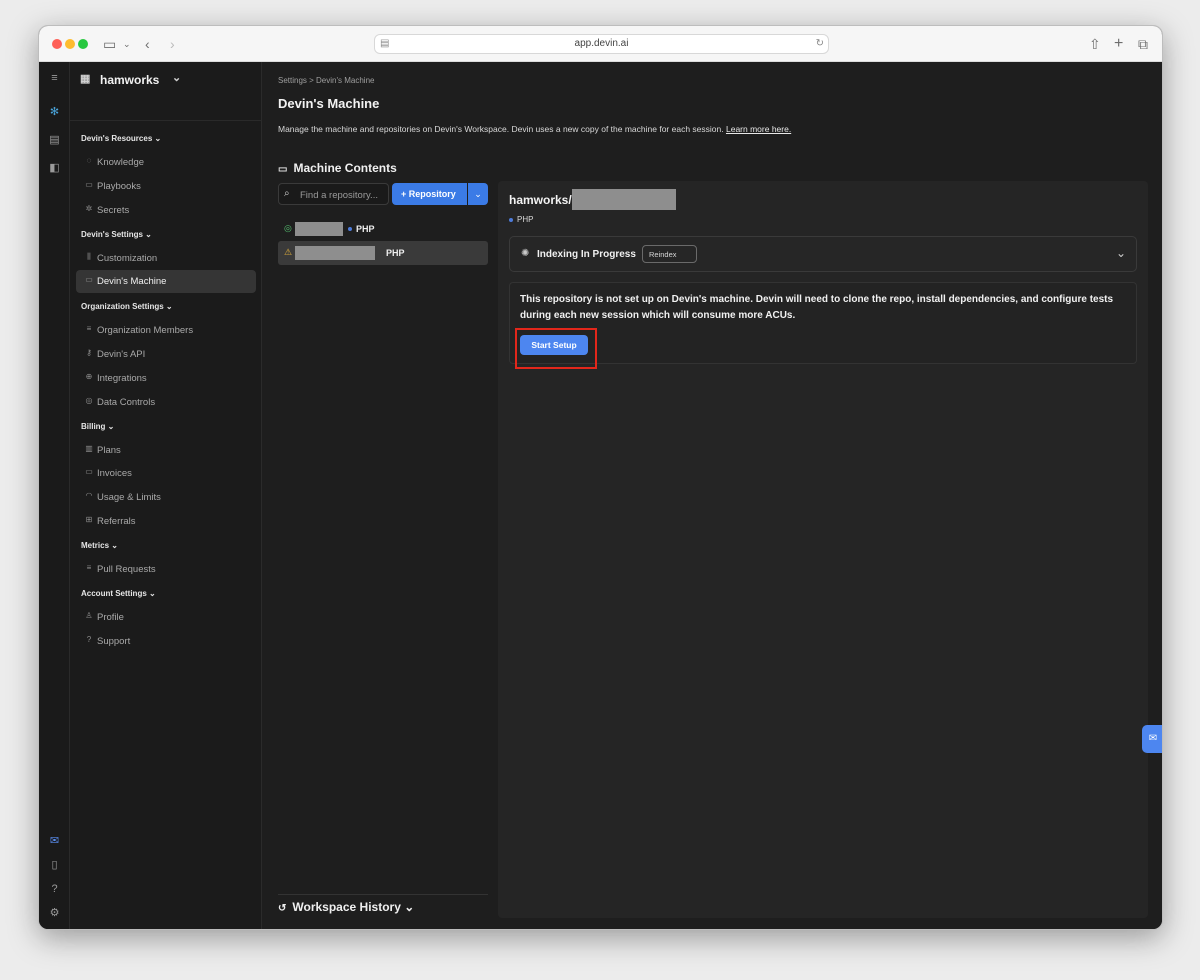  What do you see at coordinates (1118, 44) in the screenshot?
I see `new-tab-icon: +` at bounding box center [1118, 44].